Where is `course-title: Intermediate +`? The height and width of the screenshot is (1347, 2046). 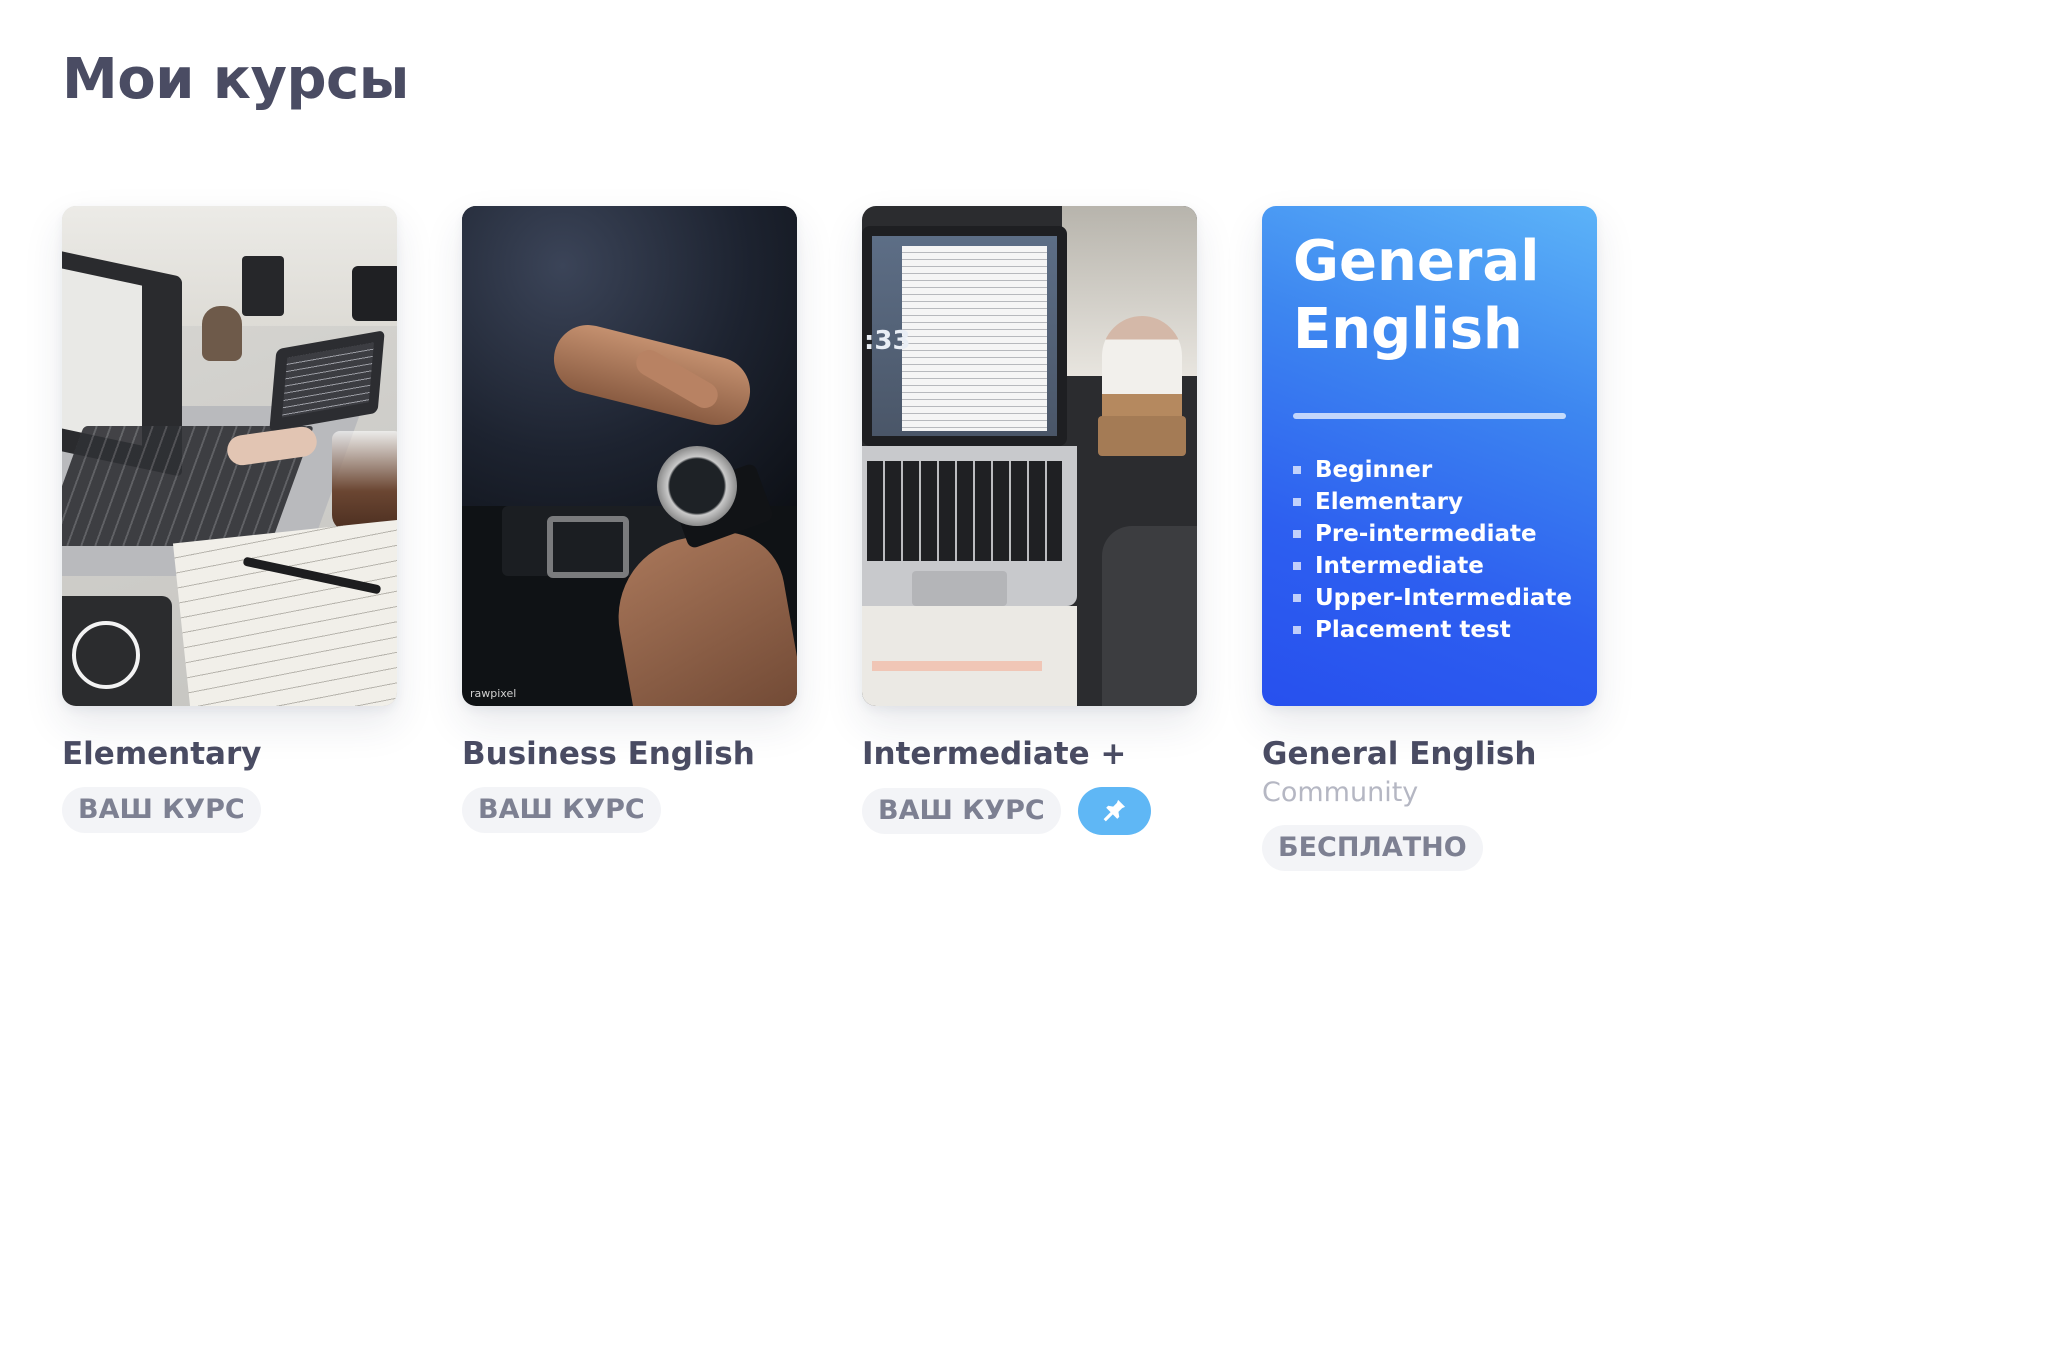
course-title: Intermediate + is located at coordinates (1029, 754).